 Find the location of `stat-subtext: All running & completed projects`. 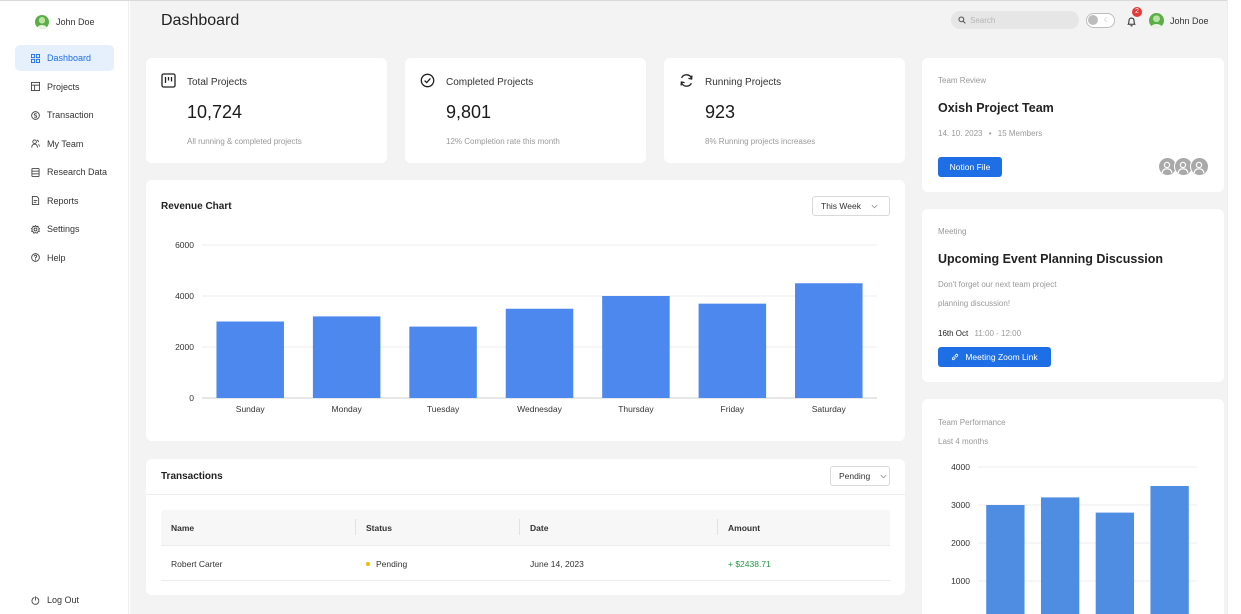

stat-subtext: All running & completed projects is located at coordinates (244, 141).